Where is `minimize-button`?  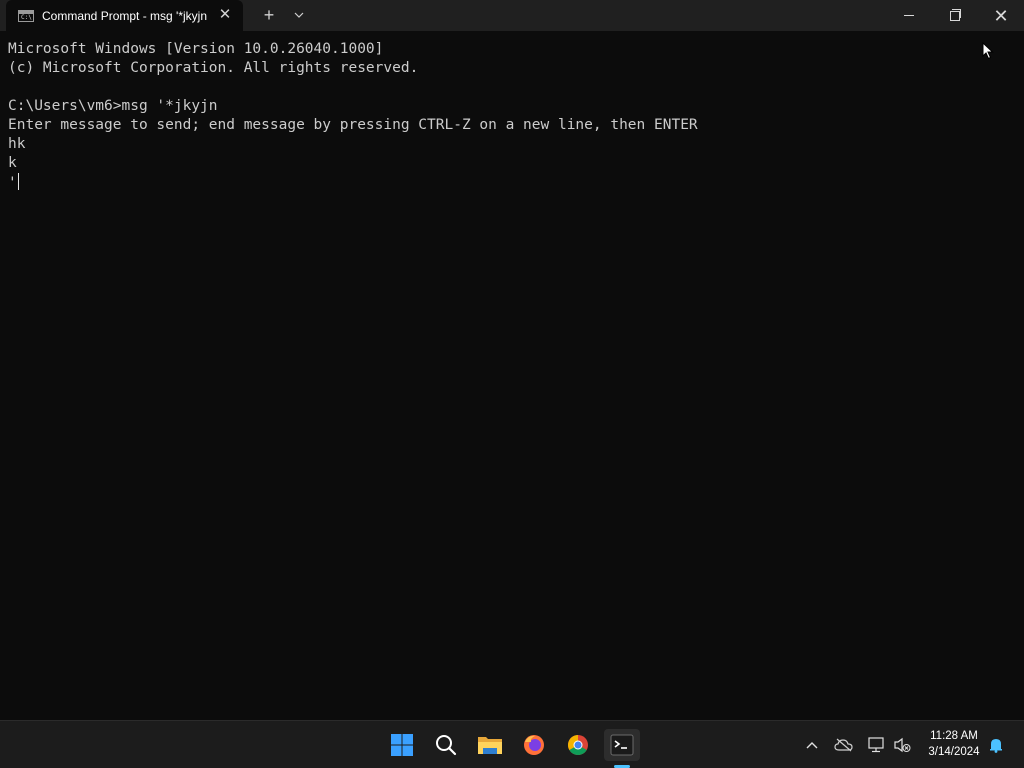 minimize-button is located at coordinates (909, 15).